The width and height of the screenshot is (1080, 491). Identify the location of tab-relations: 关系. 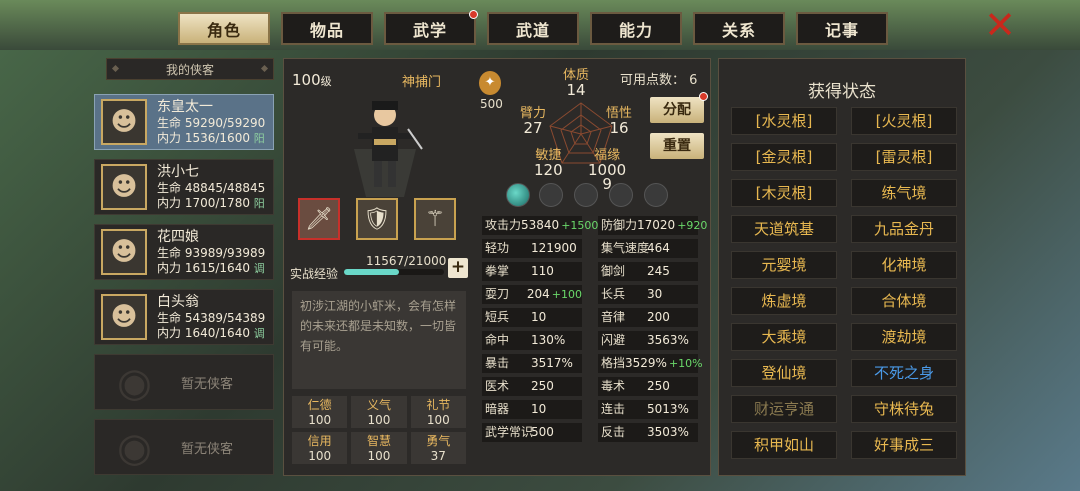
(739, 28).